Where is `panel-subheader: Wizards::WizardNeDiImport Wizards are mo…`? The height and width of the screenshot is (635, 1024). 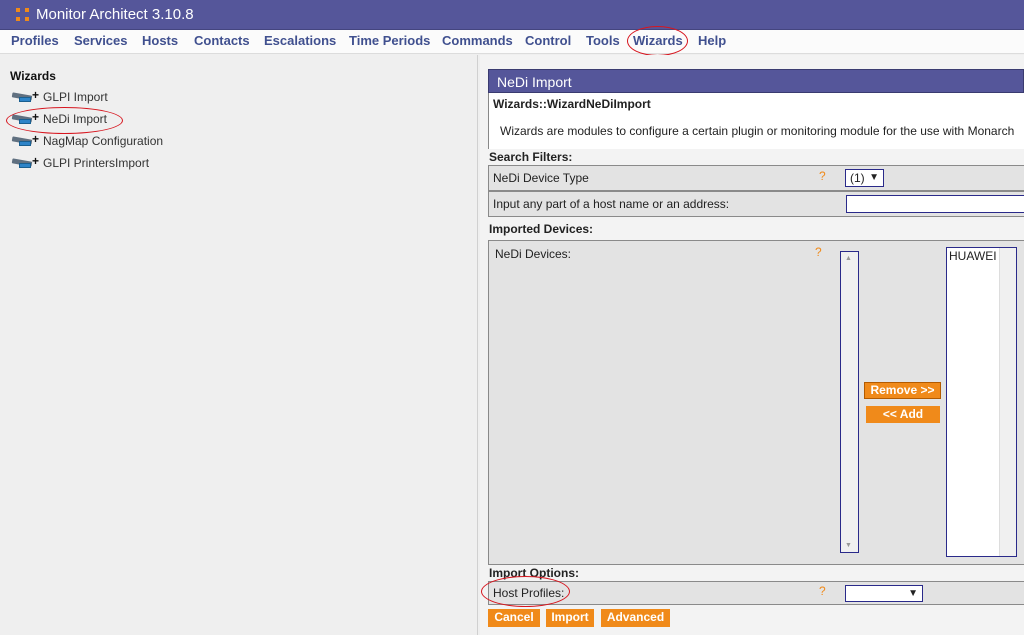 panel-subheader: Wizards::WizardNeDiImport Wizards are mo… is located at coordinates (756, 121).